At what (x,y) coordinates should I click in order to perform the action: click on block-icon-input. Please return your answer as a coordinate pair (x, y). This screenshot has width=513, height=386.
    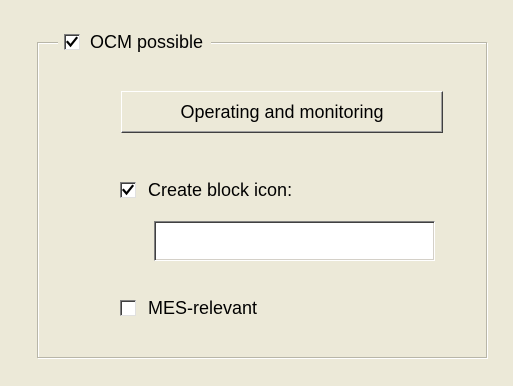
    Looking at the image, I should click on (294, 241).